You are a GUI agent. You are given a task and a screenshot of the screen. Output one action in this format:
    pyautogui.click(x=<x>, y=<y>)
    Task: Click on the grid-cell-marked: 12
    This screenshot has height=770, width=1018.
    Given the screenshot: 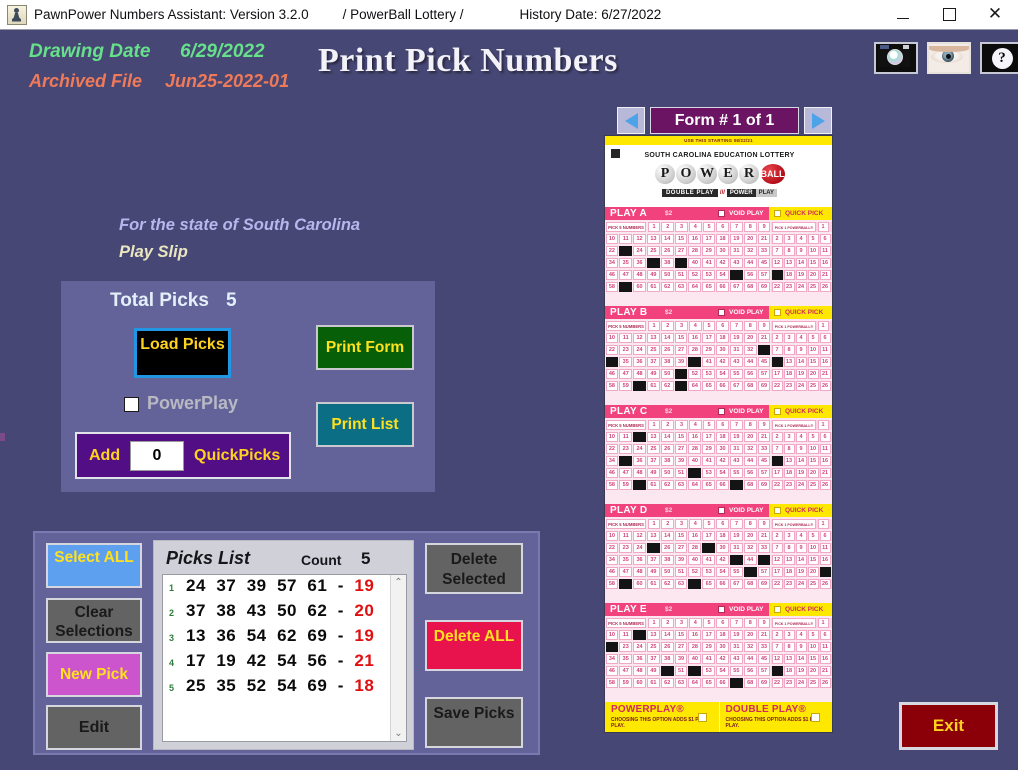 What is the action you would take?
    pyautogui.click(x=777, y=362)
    